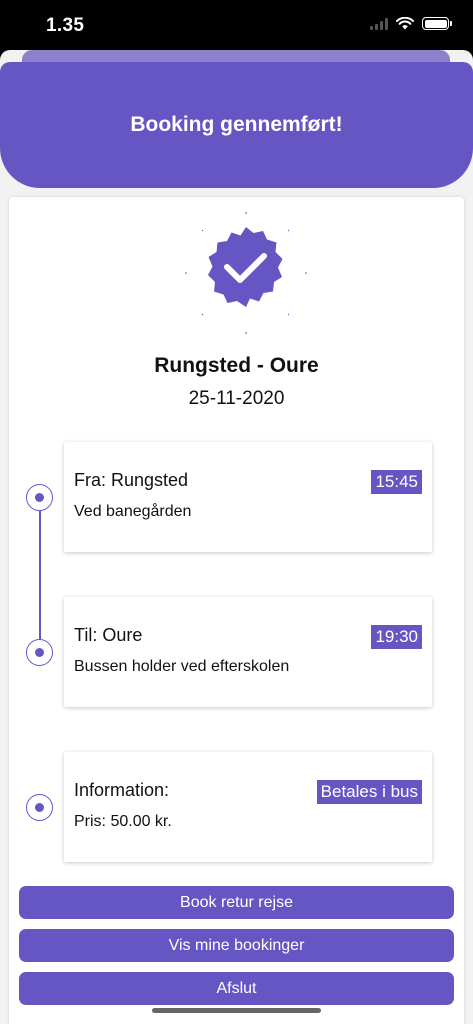  What do you see at coordinates (236, 945) in the screenshot?
I see `my-bookings-button: Vis mine bookinger` at bounding box center [236, 945].